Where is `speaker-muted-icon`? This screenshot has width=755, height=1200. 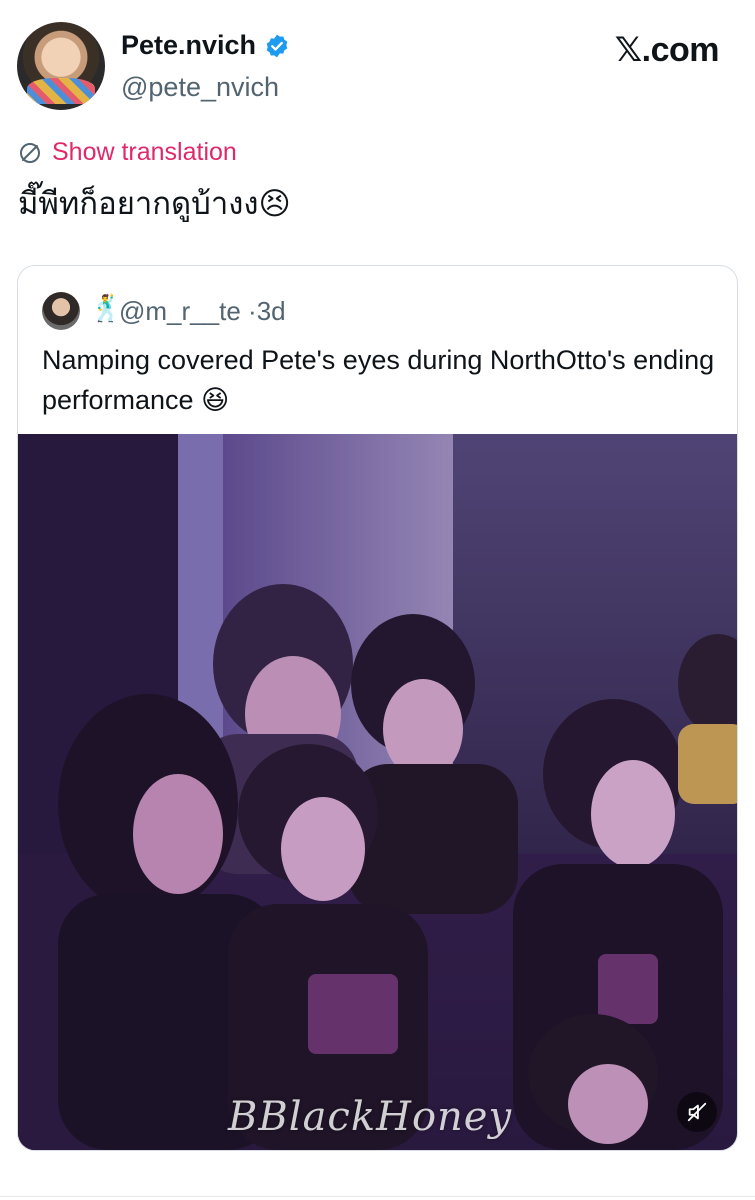 speaker-muted-icon is located at coordinates (697, 1112).